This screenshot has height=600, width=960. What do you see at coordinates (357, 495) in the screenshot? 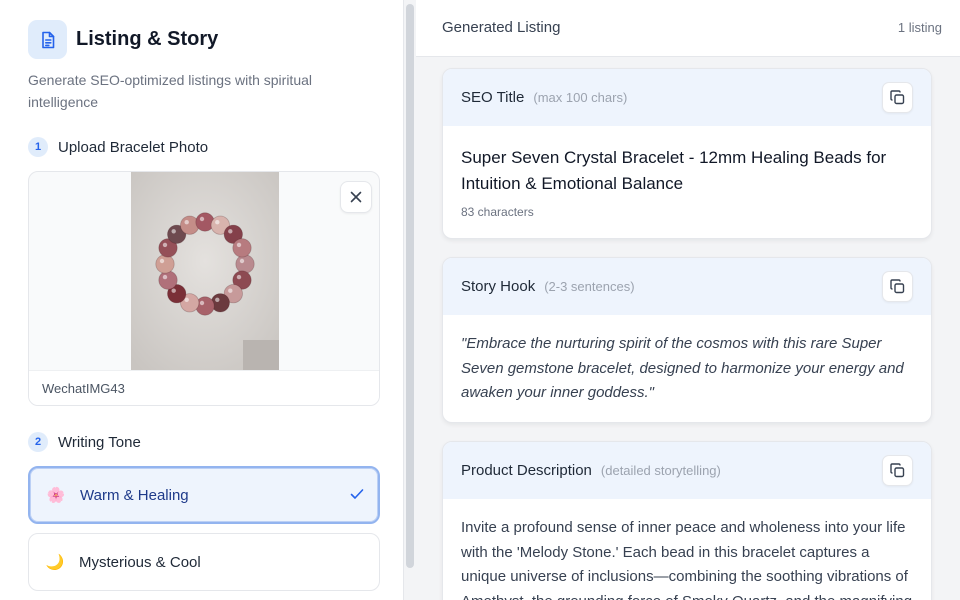
I see `checkmark-icon` at bounding box center [357, 495].